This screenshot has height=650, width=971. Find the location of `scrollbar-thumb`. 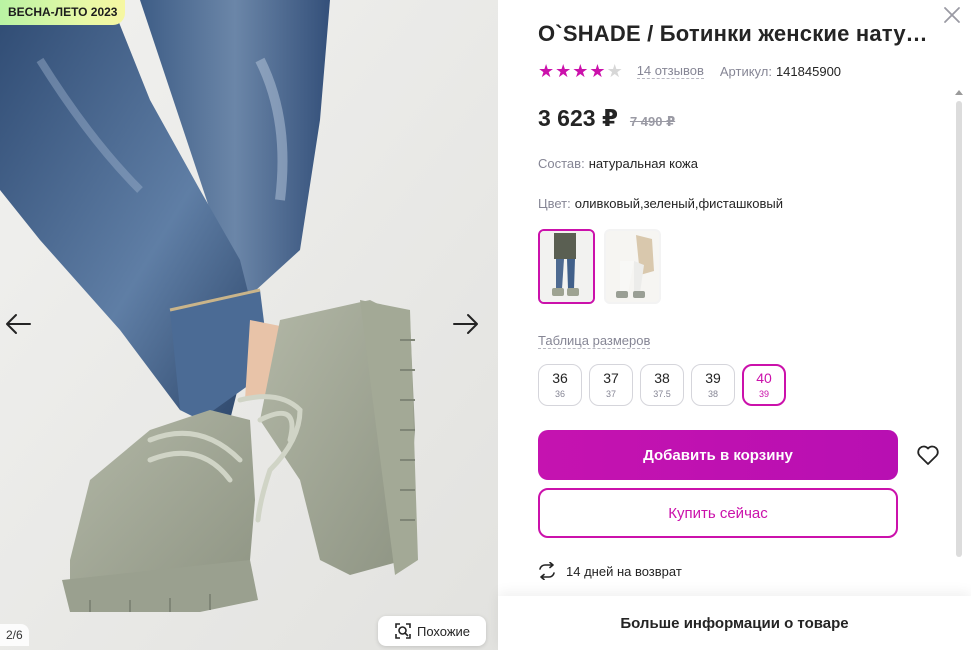

scrollbar-thumb is located at coordinates (959, 329).